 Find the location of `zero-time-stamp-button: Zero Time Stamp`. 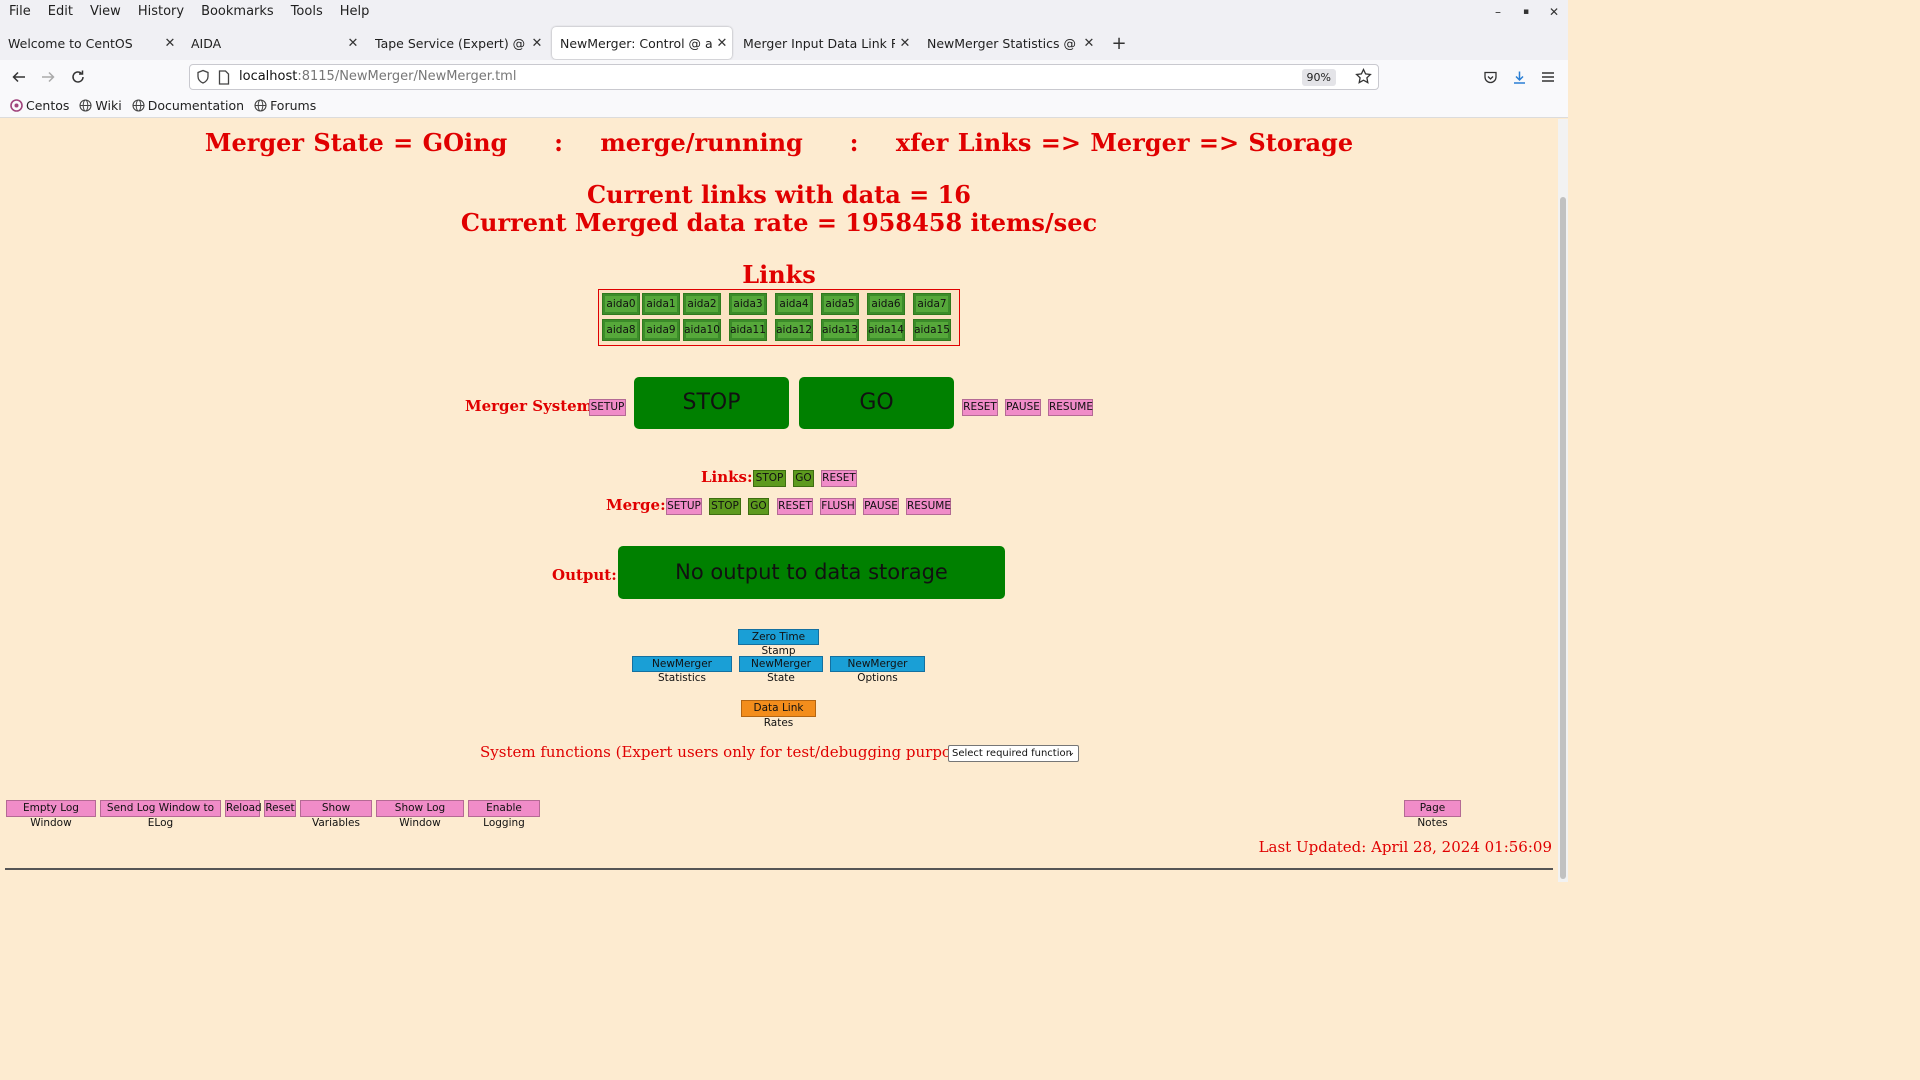

zero-time-stamp-button: Zero Time Stamp is located at coordinates (778, 643).